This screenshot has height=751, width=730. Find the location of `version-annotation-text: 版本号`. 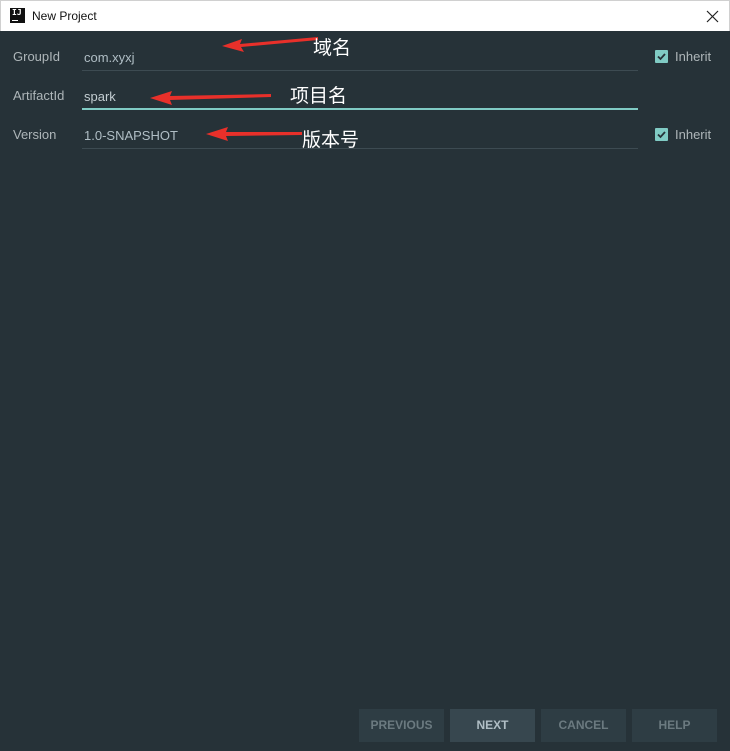

version-annotation-text: 版本号 is located at coordinates (331, 140).